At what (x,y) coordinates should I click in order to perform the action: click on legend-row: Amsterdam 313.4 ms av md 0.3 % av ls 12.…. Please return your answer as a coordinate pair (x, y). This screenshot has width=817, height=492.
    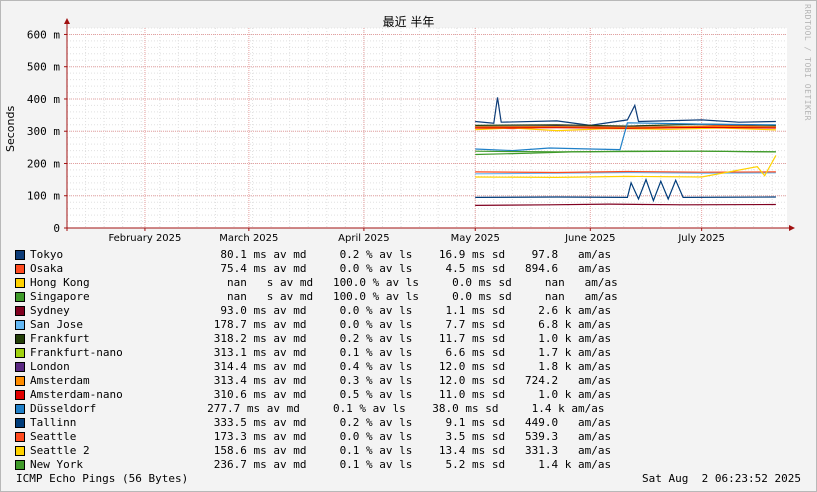
    Looking at the image, I should click on (414, 381).